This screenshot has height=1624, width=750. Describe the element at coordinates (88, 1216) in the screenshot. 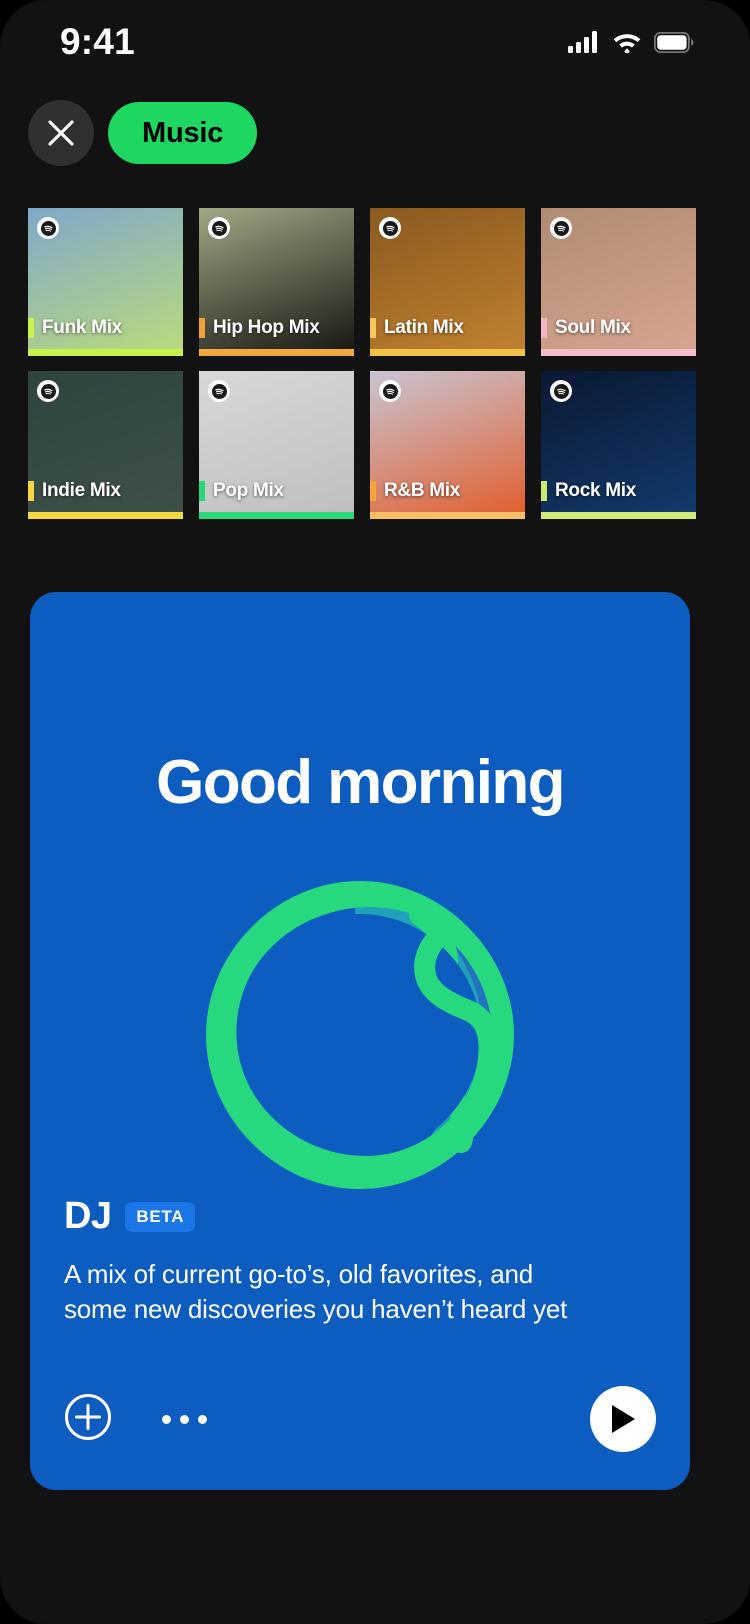

I see `dj-title: DJ` at that location.